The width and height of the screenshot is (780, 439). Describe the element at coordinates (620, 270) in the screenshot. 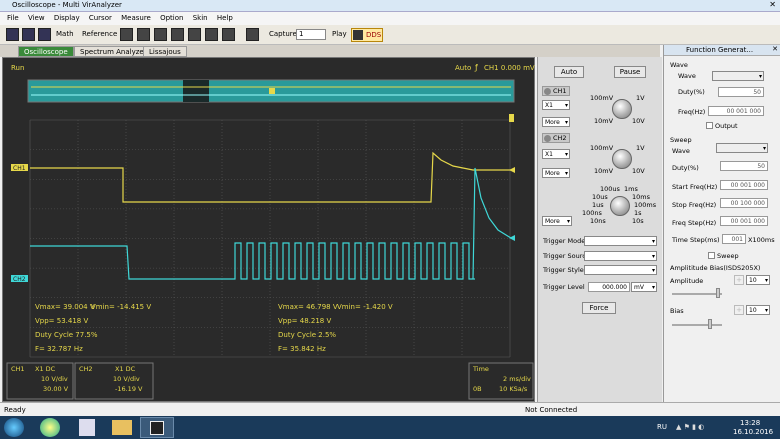

I see `trigger-style-select` at that location.